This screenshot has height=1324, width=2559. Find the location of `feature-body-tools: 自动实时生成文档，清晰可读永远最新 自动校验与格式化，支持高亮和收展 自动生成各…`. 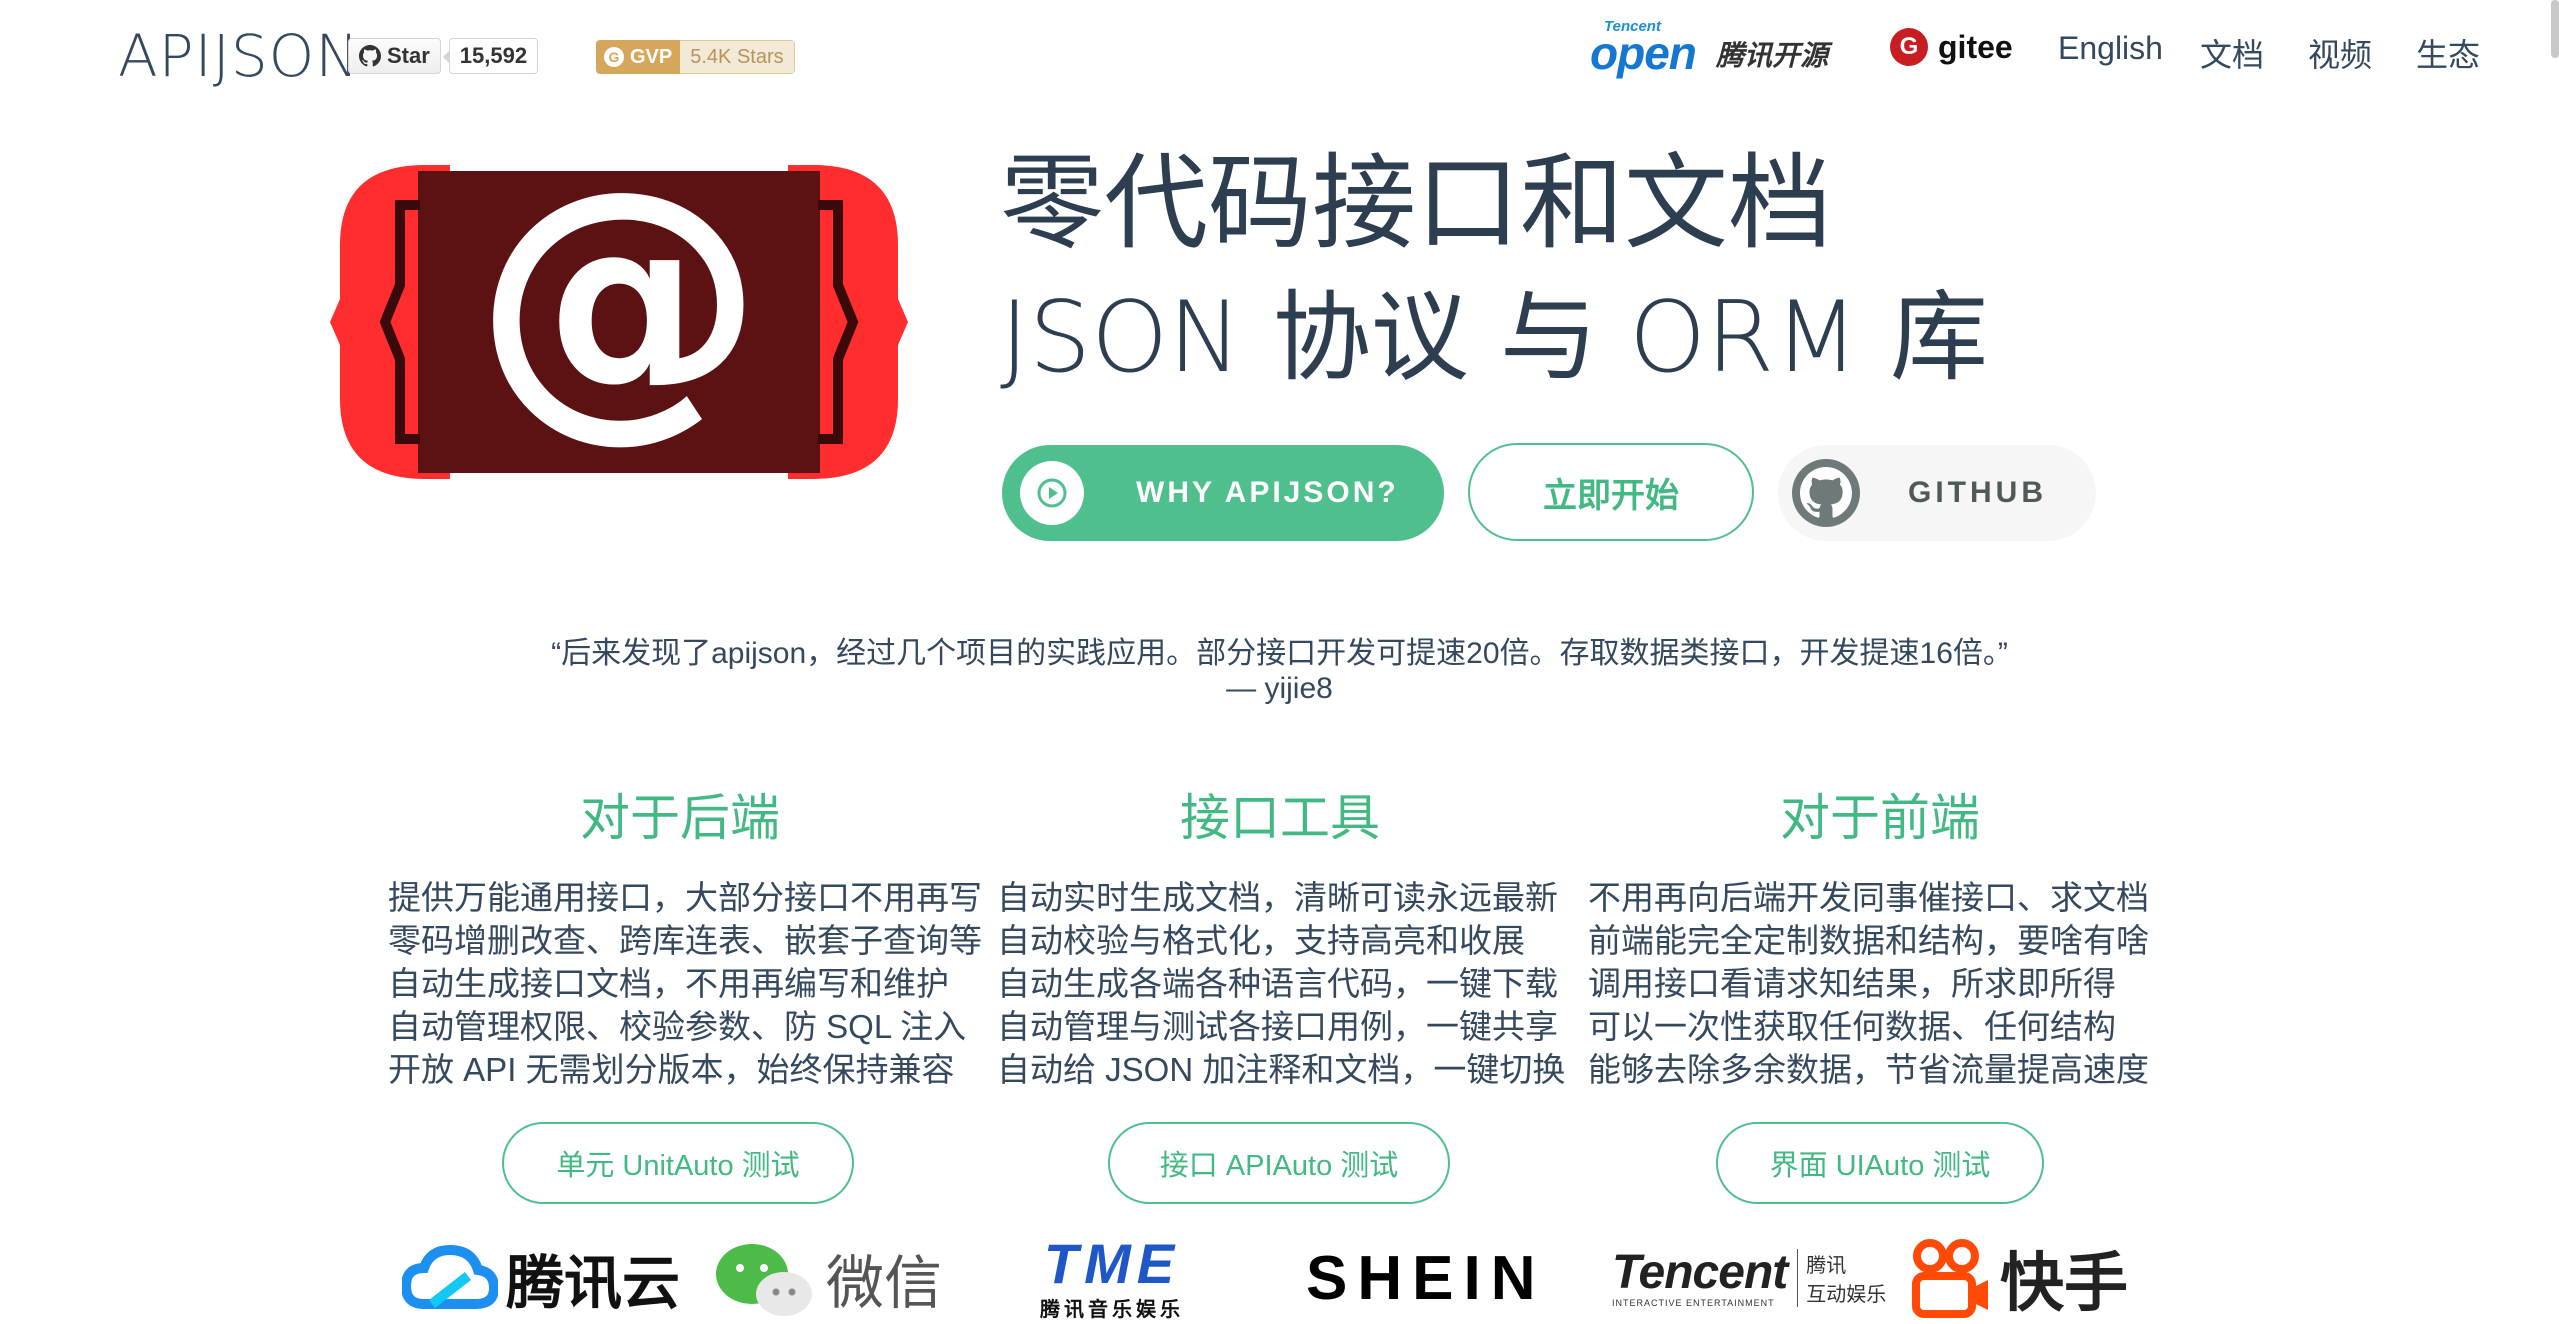

feature-body-tools: 自动实时生成文档，清晰可读永远最新 自动校验与格式化，支持高亮和收展 自动生成各… is located at coordinates (1281, 983).